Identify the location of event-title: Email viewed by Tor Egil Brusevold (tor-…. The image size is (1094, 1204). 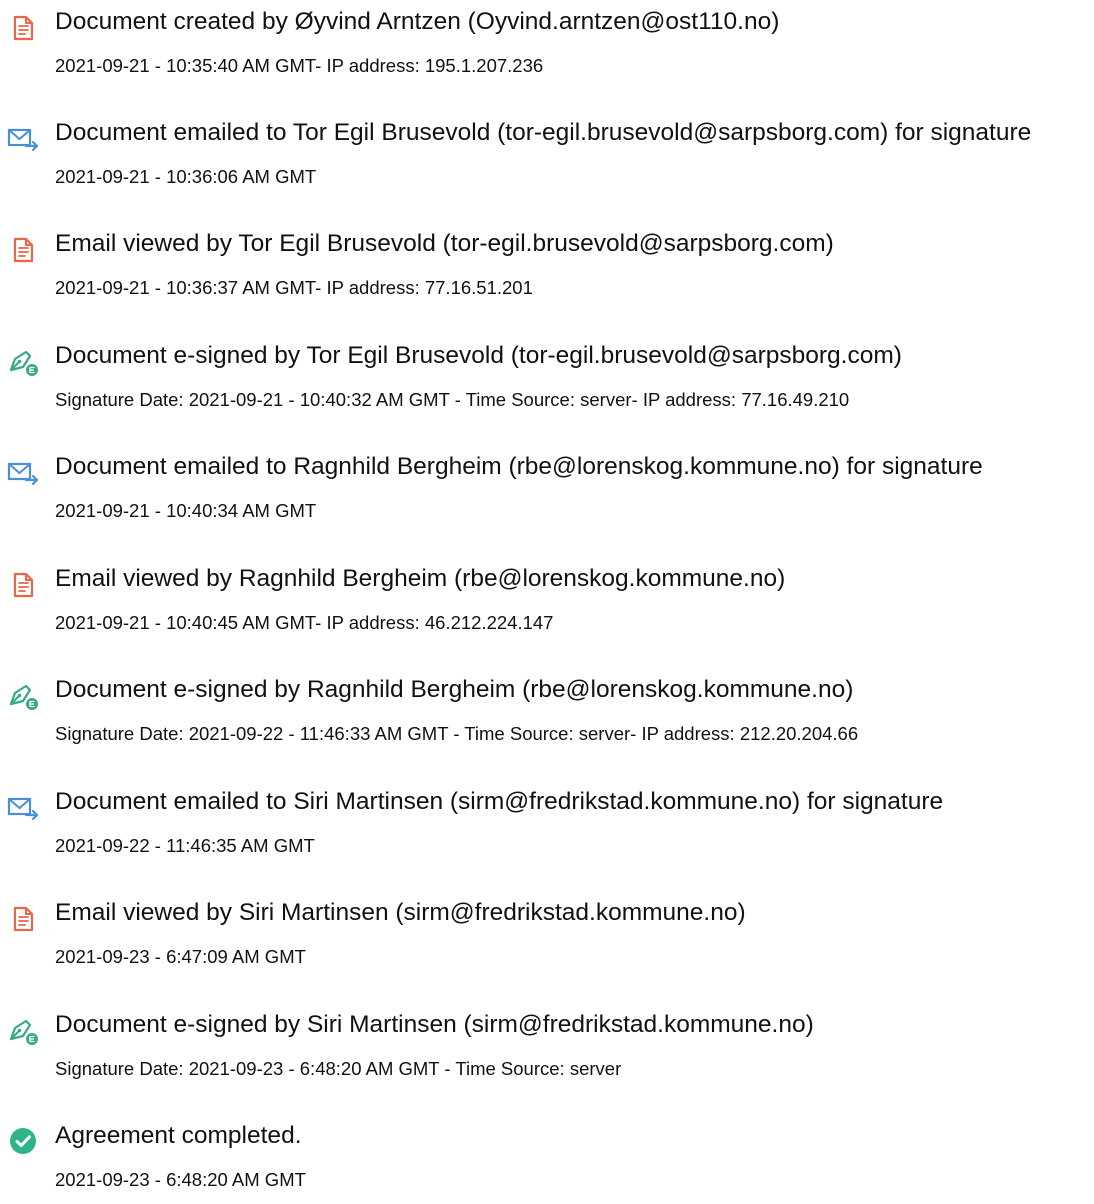
(444, 243).